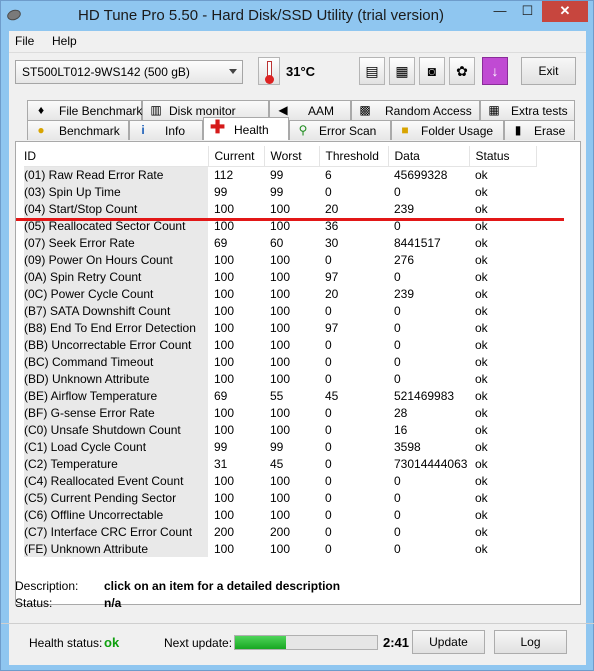 The height and width of the screenshot is (671, 594). Describe the element at coordinates (280, 344) in the screenshot. I see `table-row: (BB) Uncorrectable Error Count 100 100 0 0 ok` at that location.